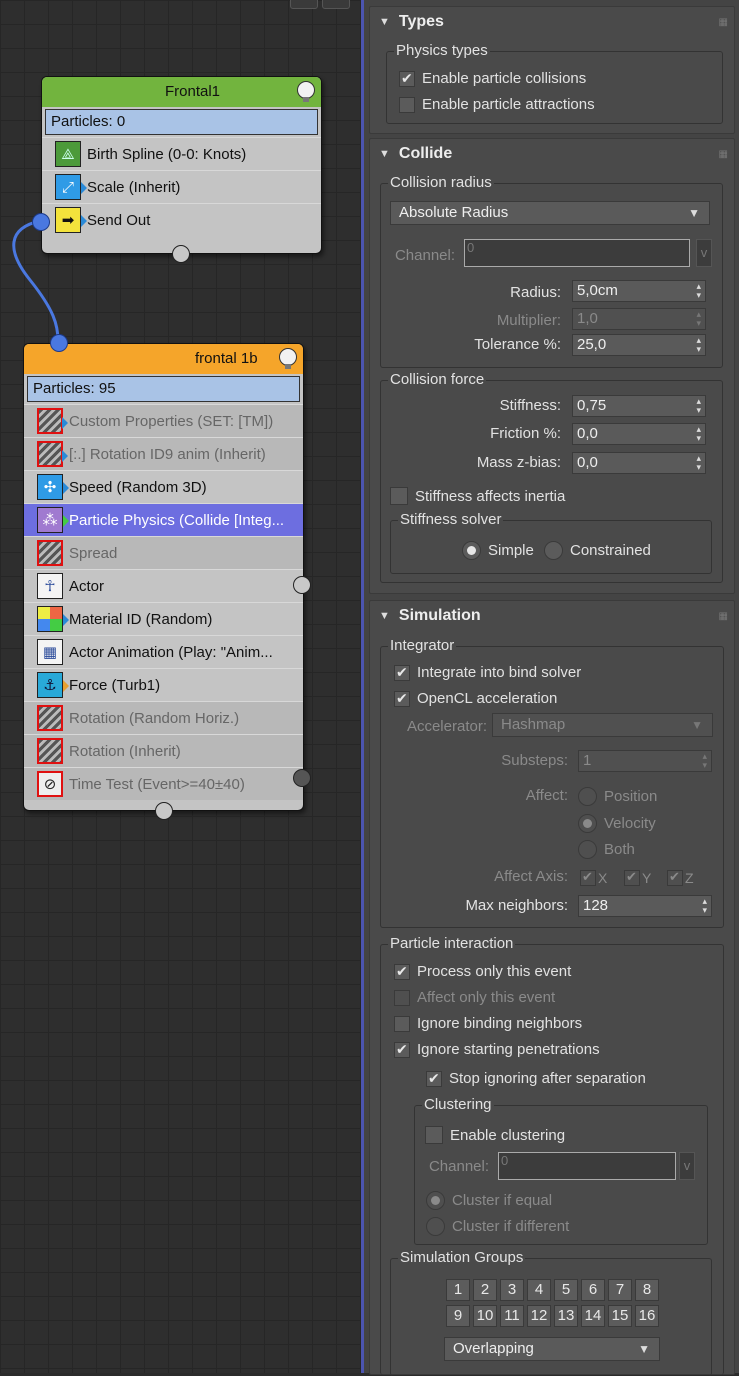  I want to click on position-radio: Position, so click(617, 796).